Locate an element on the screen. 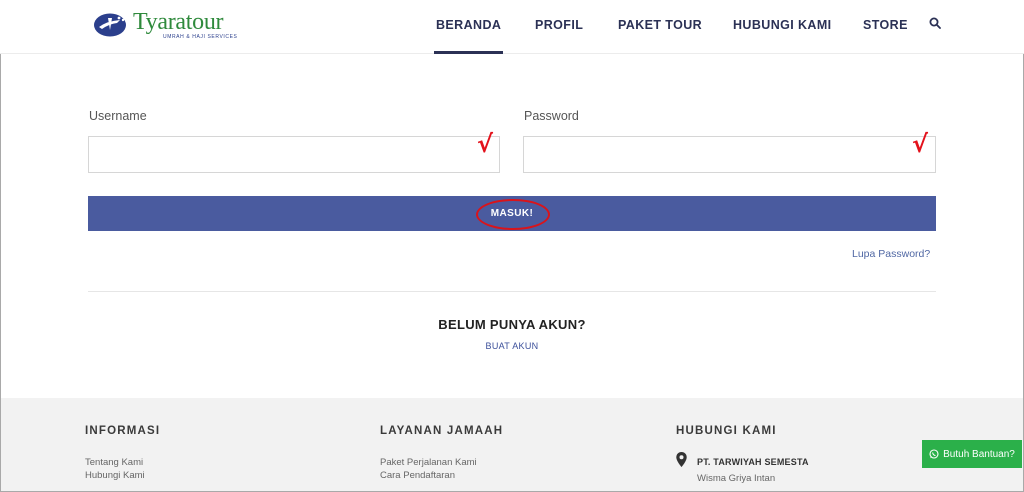  password-input is located at coordinates (729, 154).